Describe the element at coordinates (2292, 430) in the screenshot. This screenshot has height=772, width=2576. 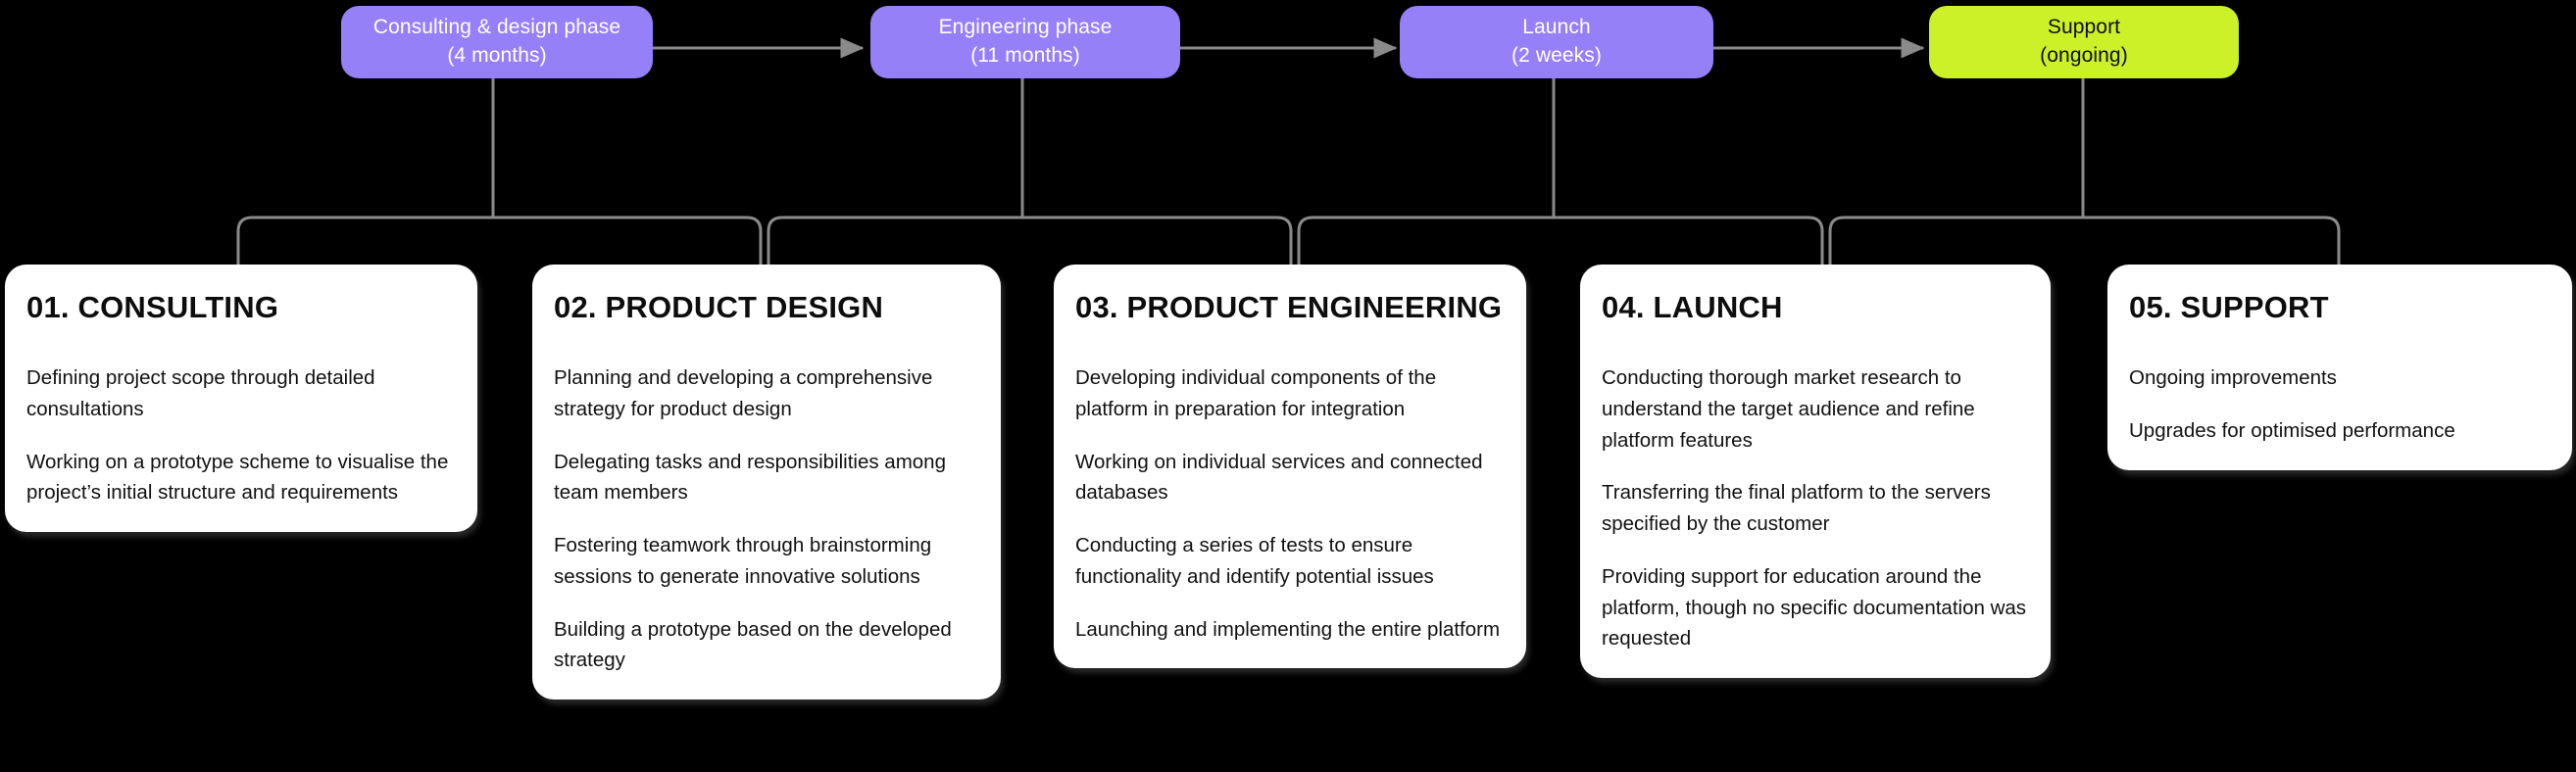
I see `card-bullet: Upgrades for optimised performance` at that location.